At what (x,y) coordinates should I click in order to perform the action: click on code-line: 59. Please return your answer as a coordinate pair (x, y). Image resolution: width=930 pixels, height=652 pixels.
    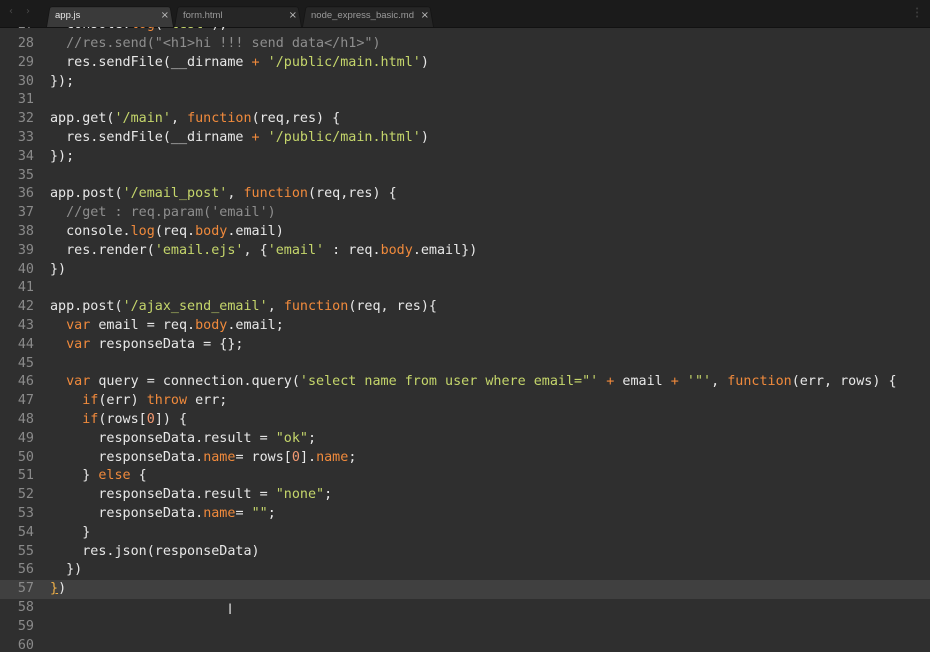
    Looking at the image, I should click on (465, 627).